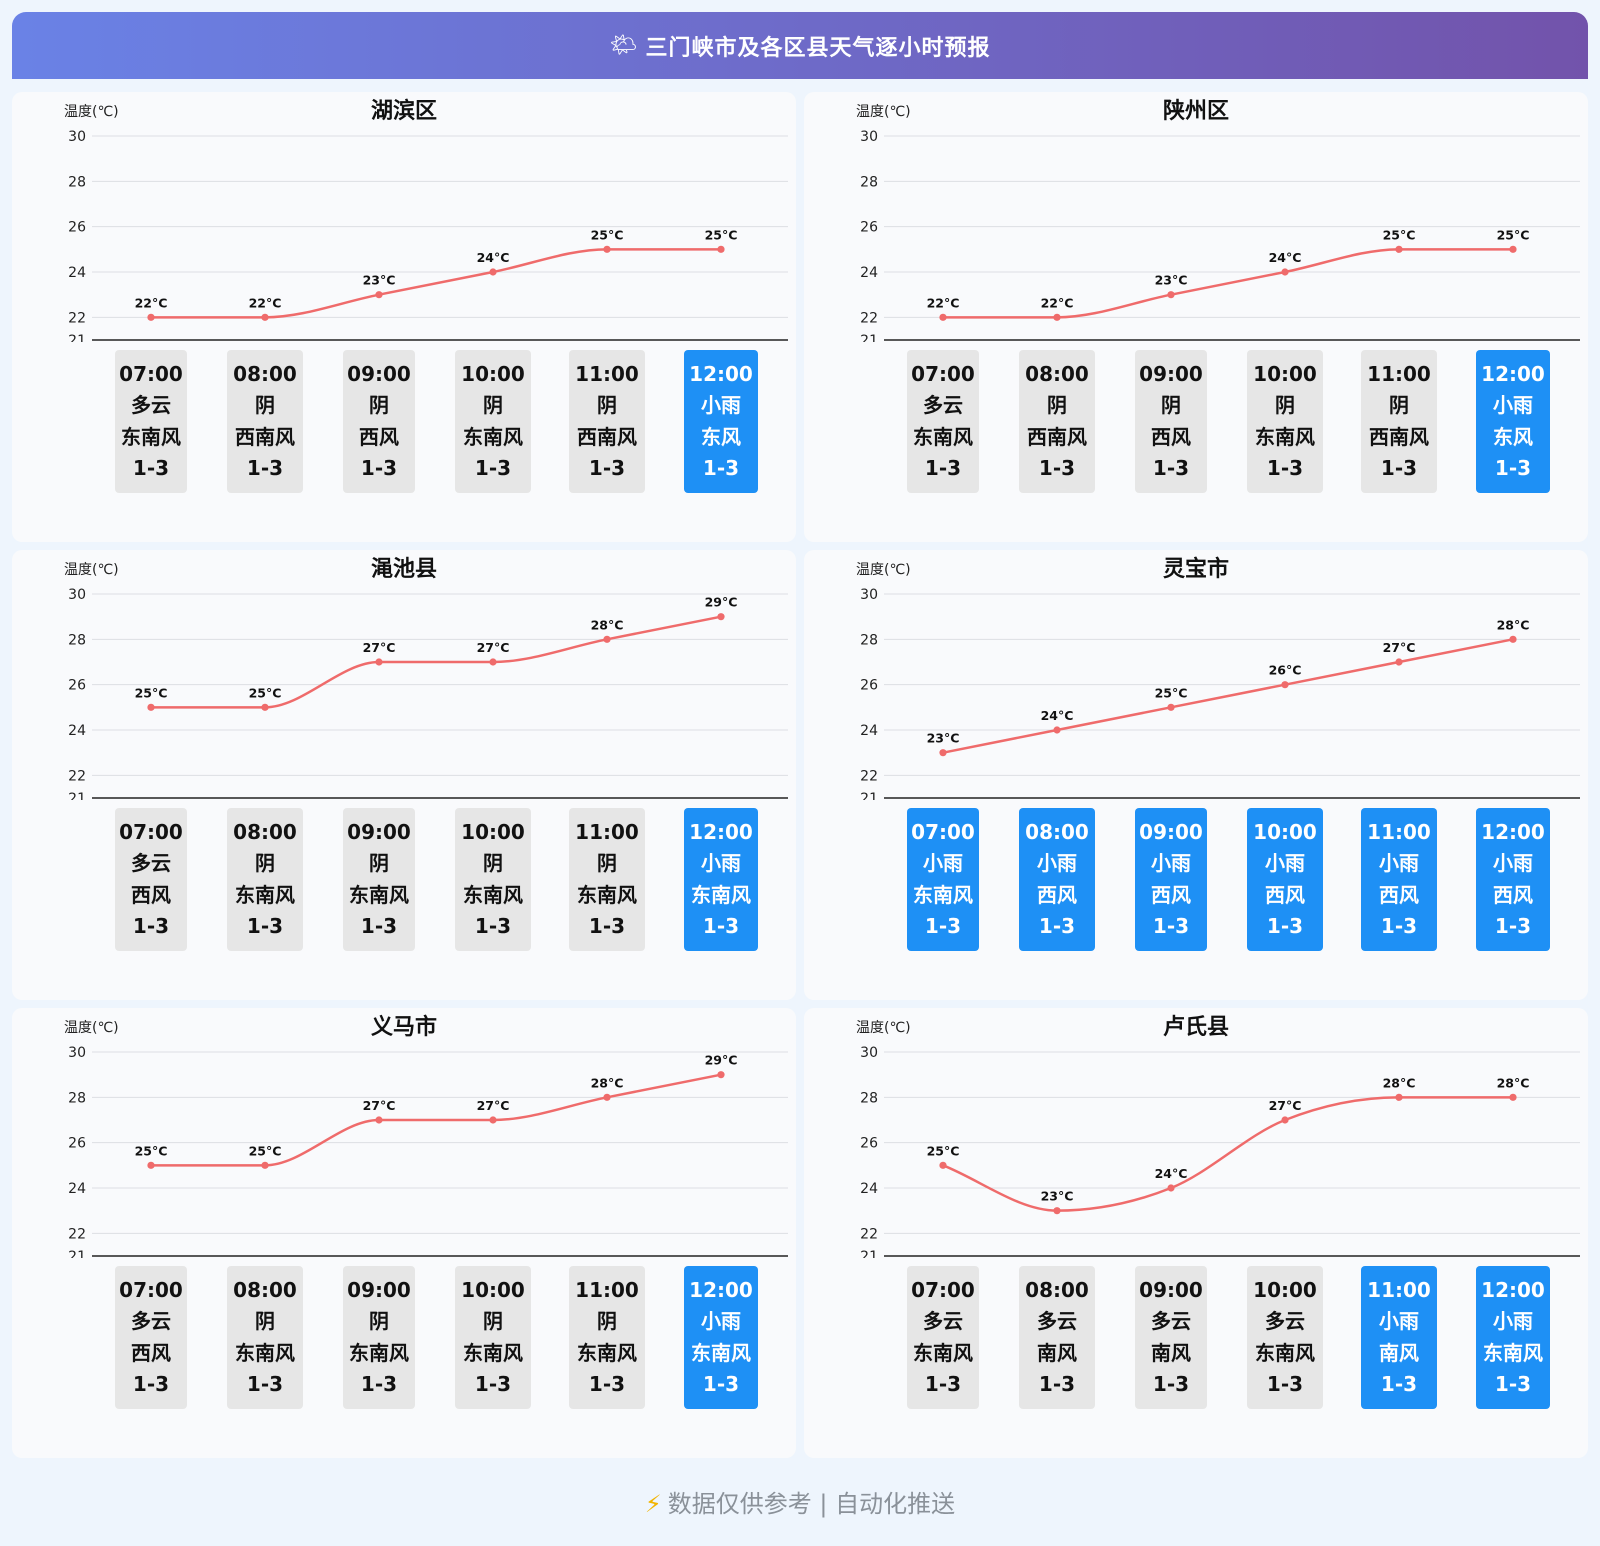 This screenshot has height=1546, width=1600. Describe the element at coordinates (1228, 696) in the screenshot. I see `temperature-series-line` at that location.